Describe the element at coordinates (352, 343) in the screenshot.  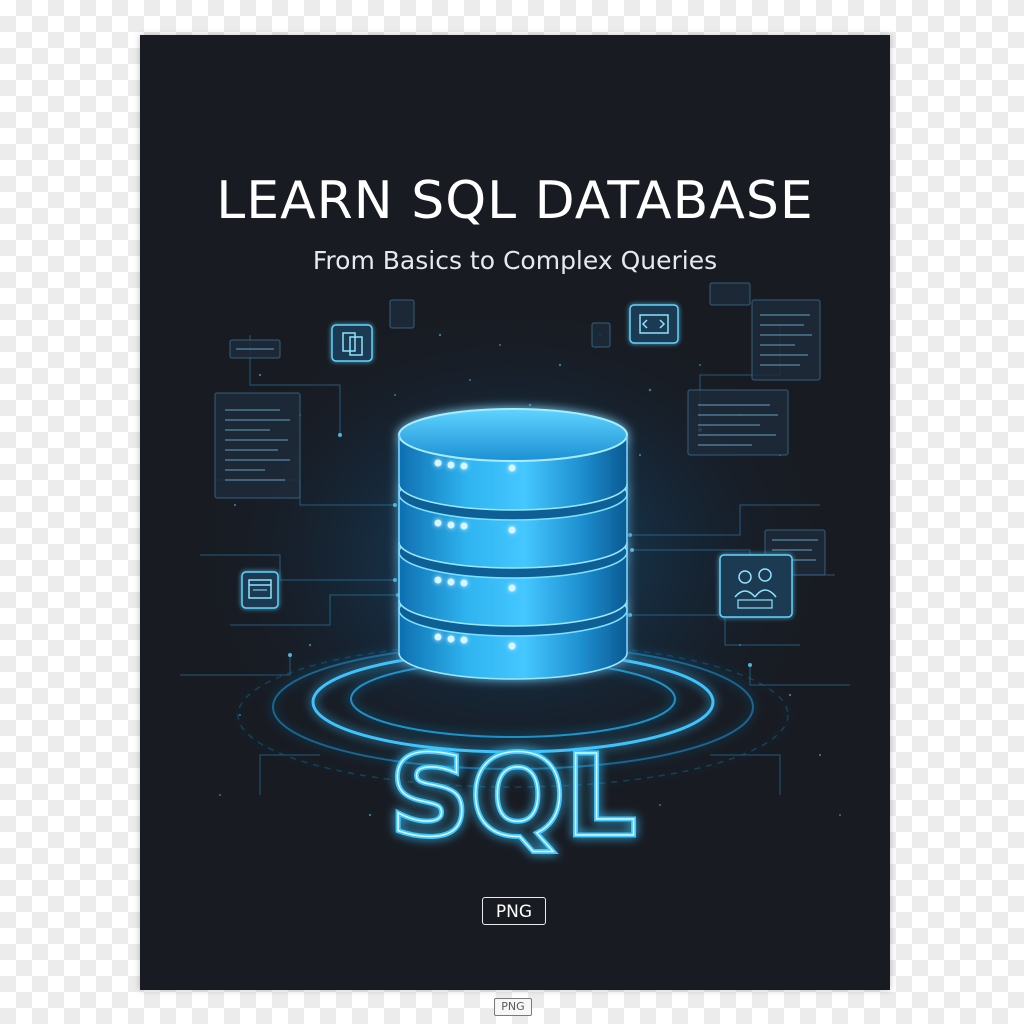
I see `document-icon` at that location.